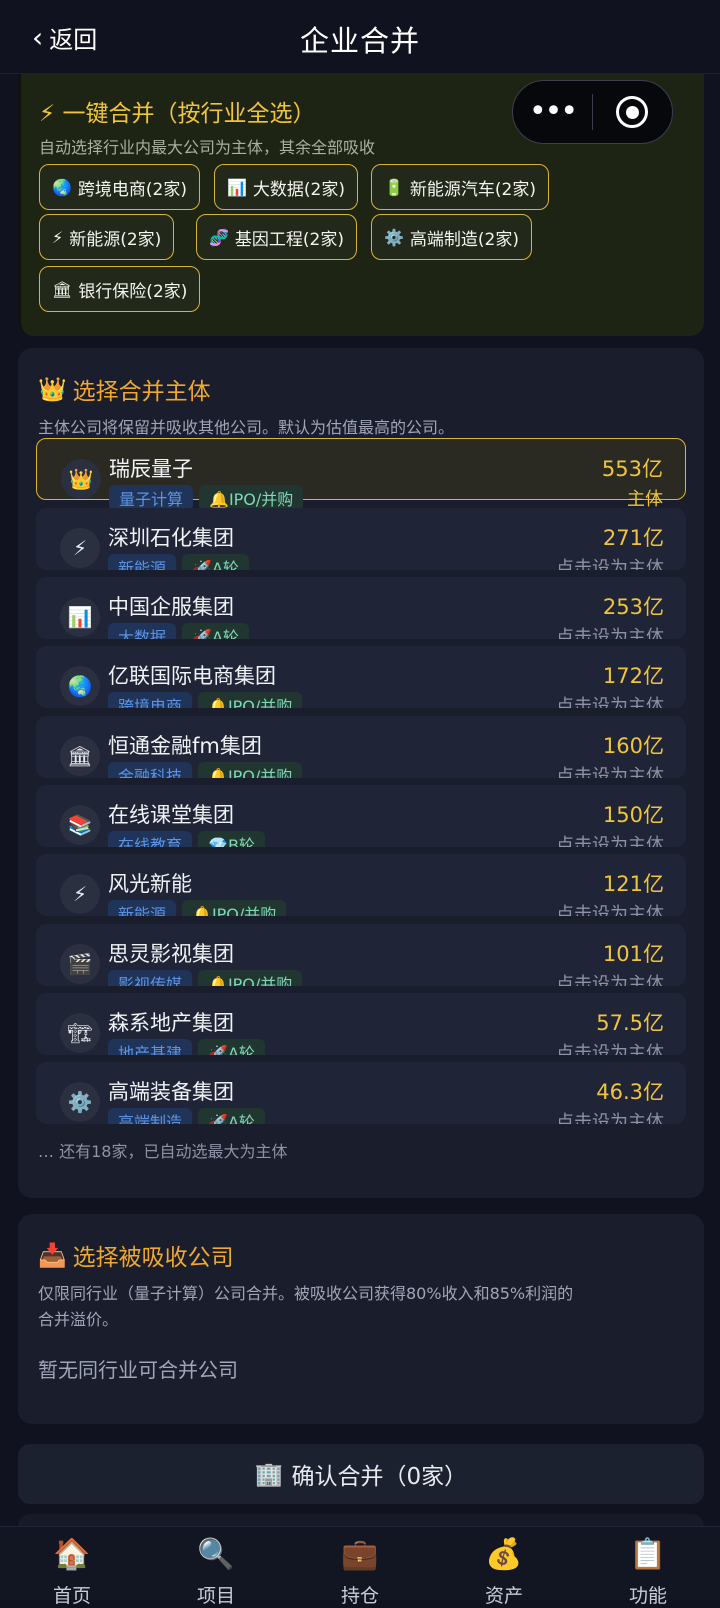  Describe the element at coordinates (141, 392) in the screenshot. I see `select-entity-title: 选择合并主体` at that location.